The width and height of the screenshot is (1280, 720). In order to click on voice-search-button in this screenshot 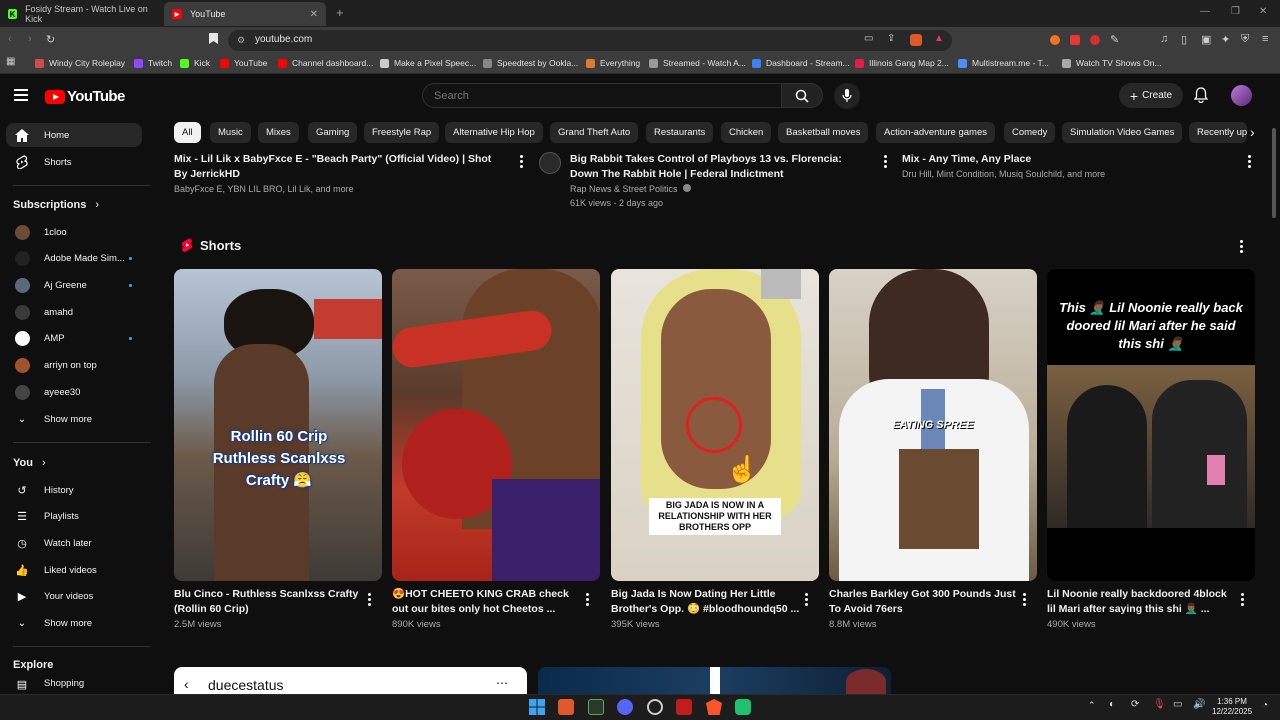, I will do `click(847, 96)`.